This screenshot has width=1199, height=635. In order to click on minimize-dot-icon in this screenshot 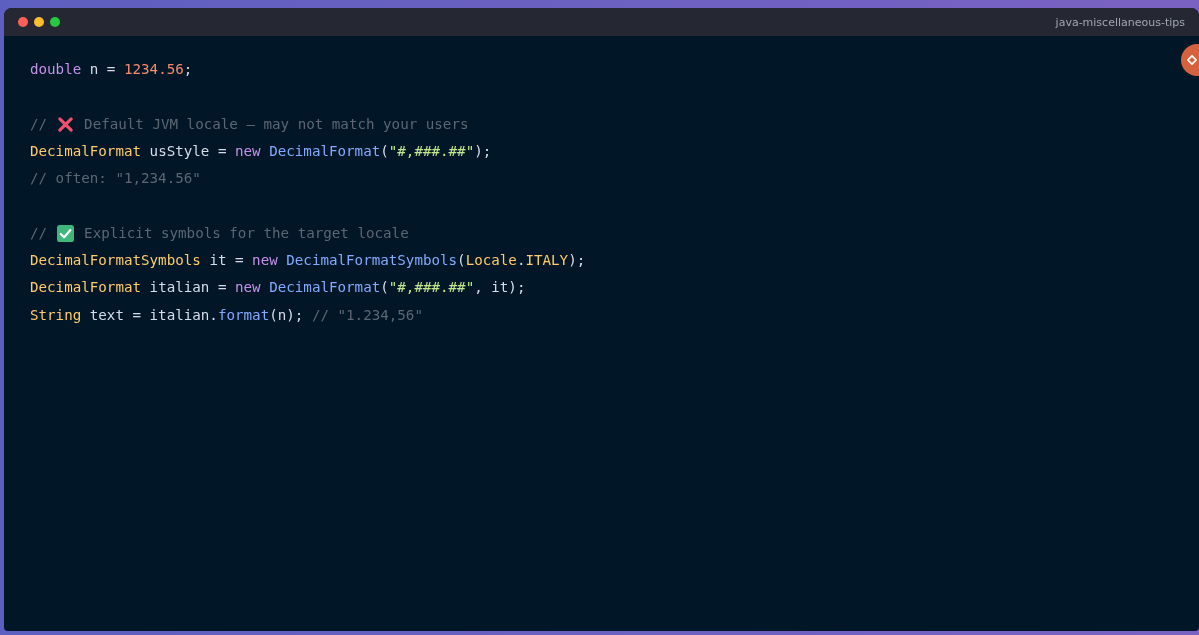, I will do `click(39, 22)`.